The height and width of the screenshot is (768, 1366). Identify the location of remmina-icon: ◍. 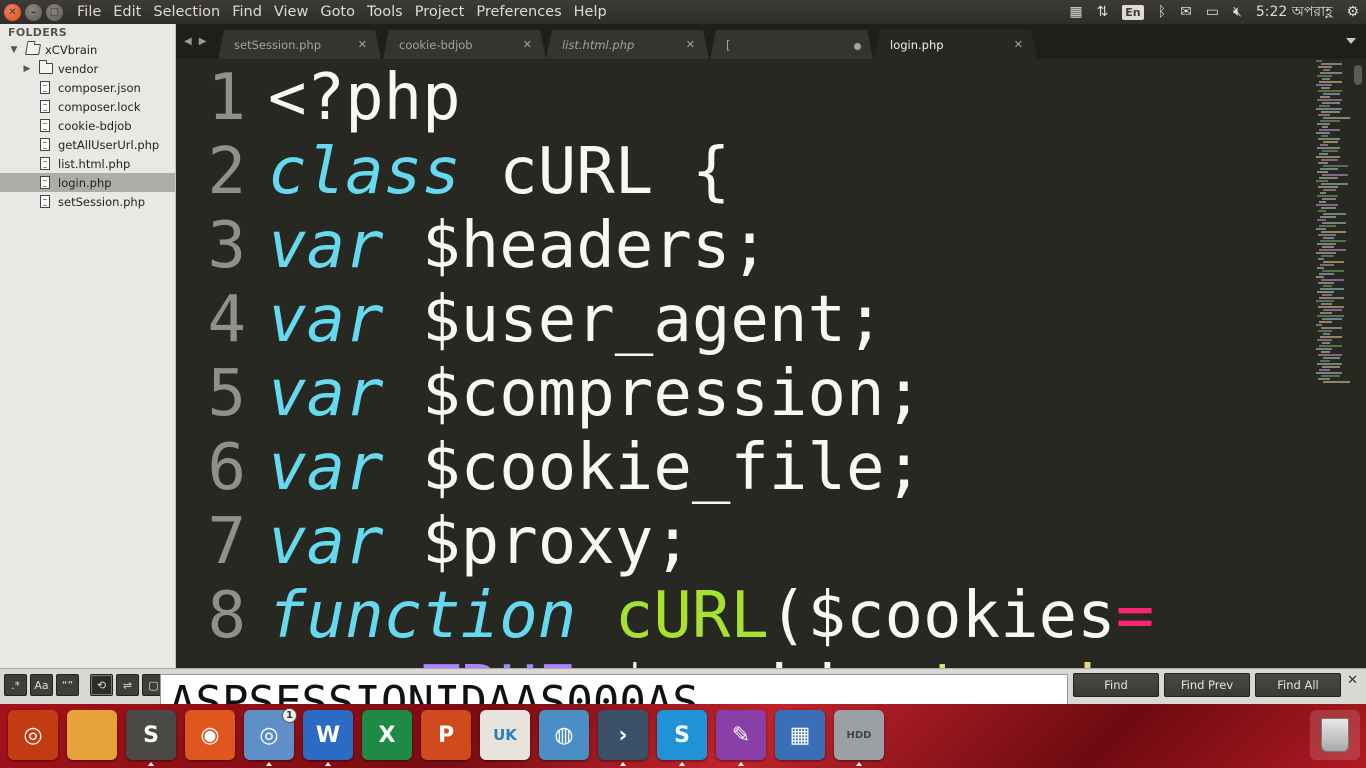
(564, 735).